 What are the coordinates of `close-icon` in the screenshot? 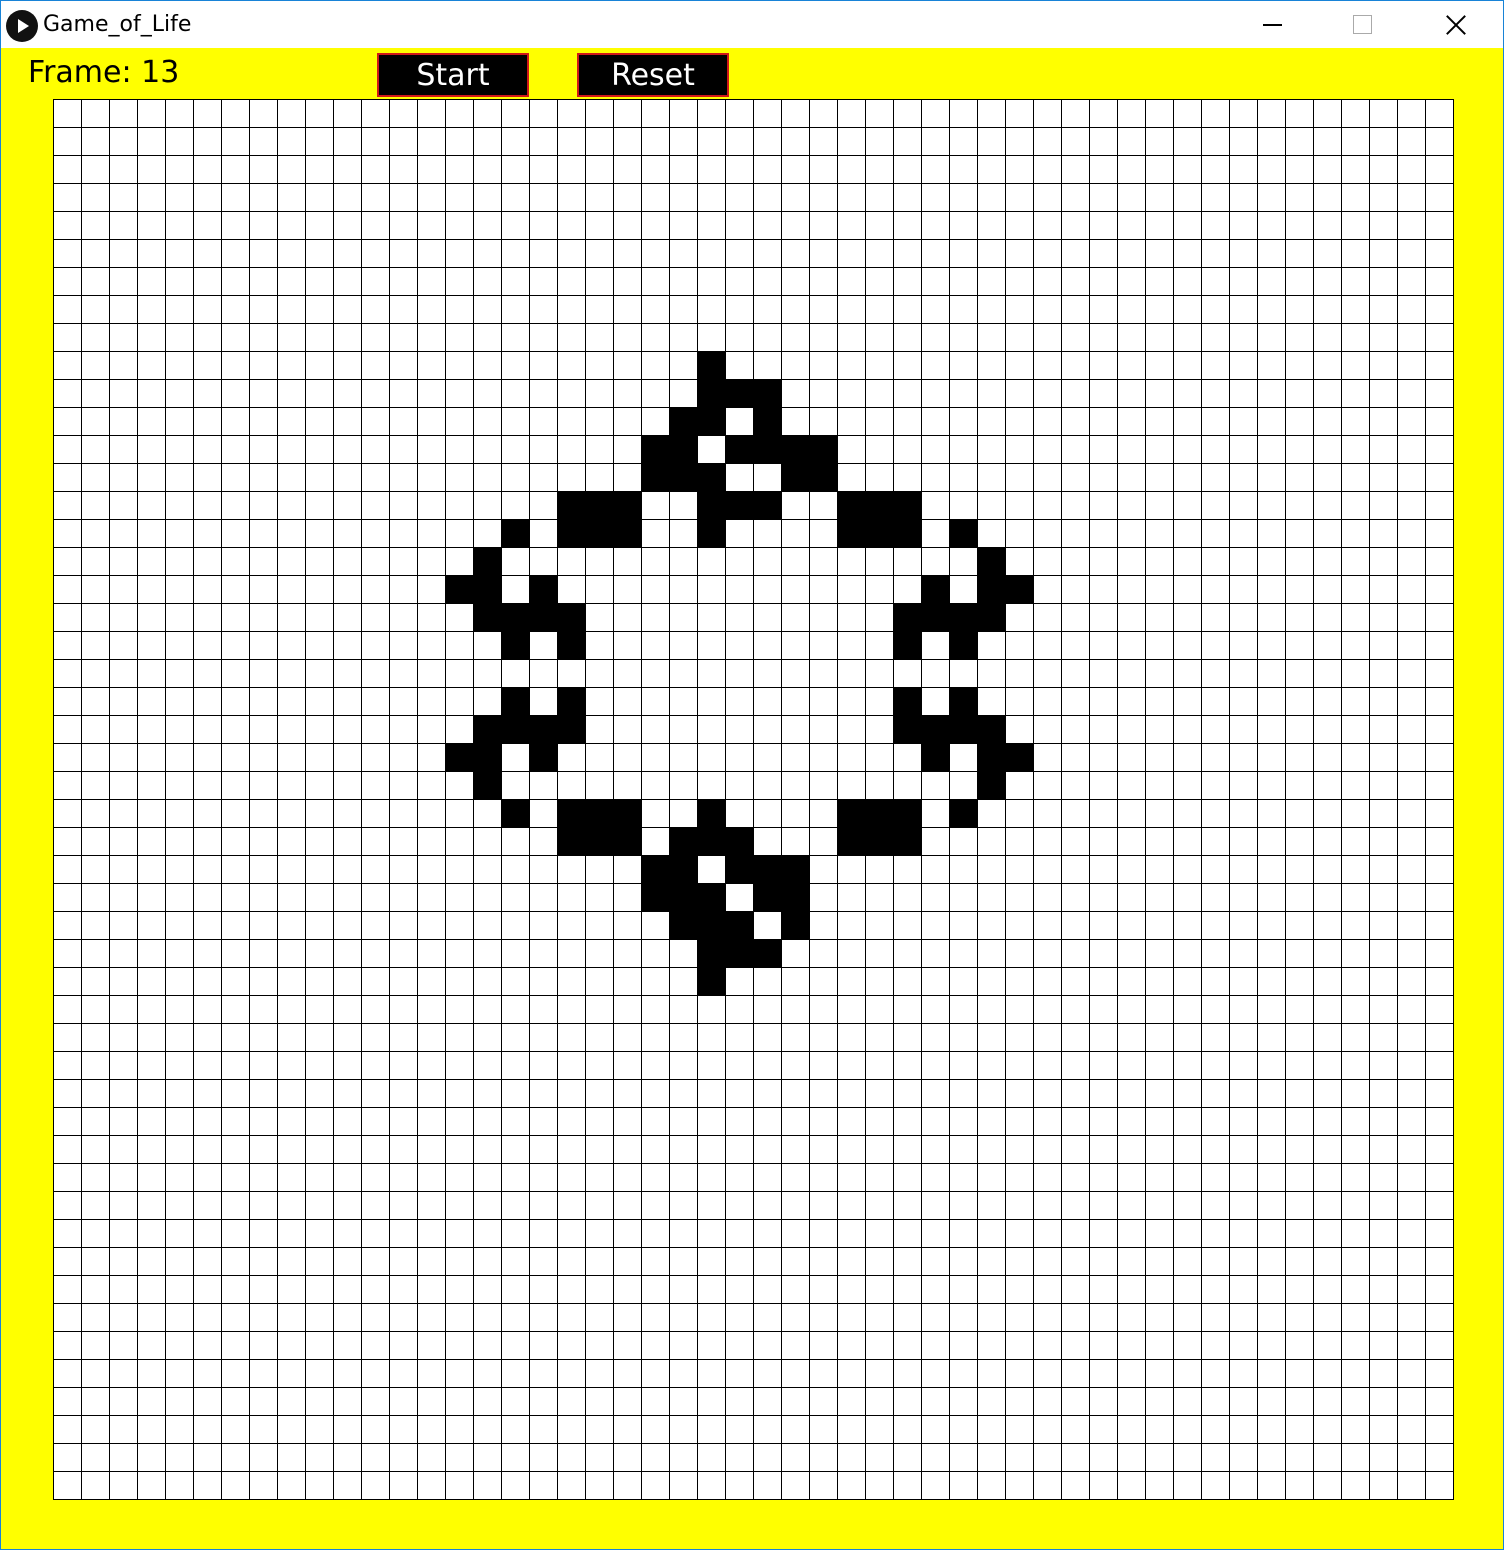 It's located at (1454, 24).